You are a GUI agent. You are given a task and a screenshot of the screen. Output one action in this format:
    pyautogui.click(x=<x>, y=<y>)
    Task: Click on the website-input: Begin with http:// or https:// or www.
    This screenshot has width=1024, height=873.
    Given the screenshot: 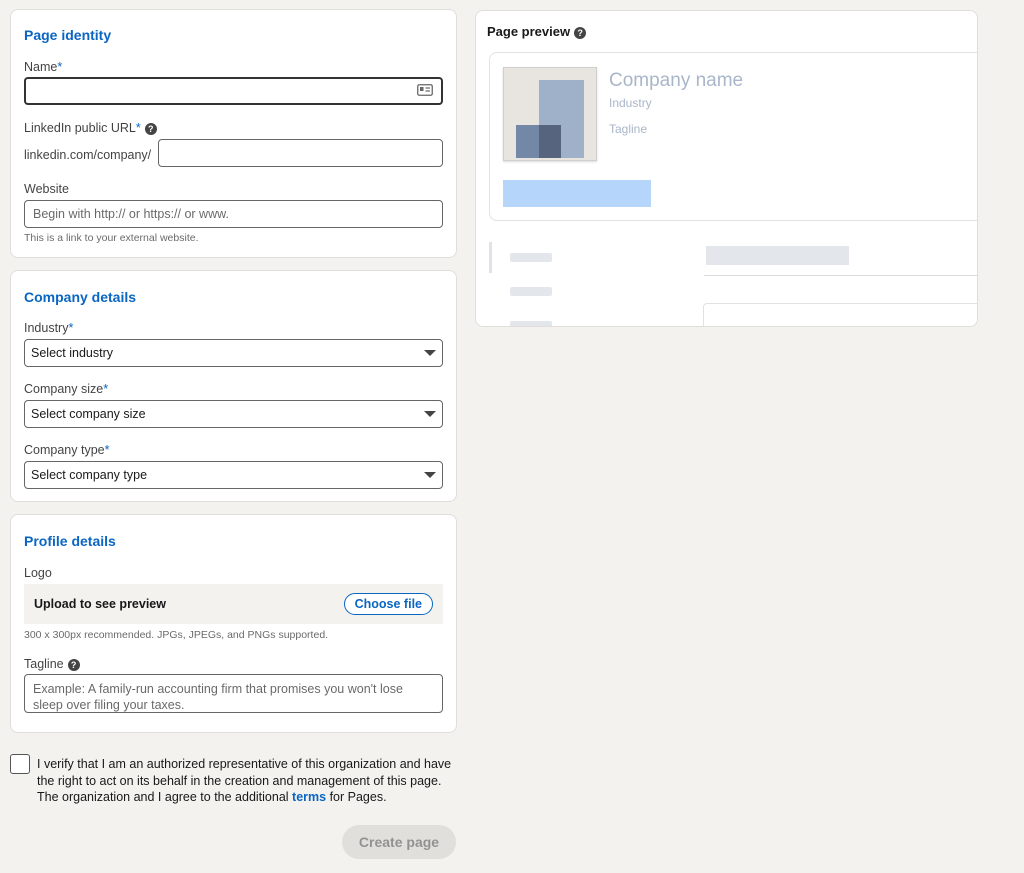 What is the action you would take?
    pyautogui.click(x=233, y=214)
    